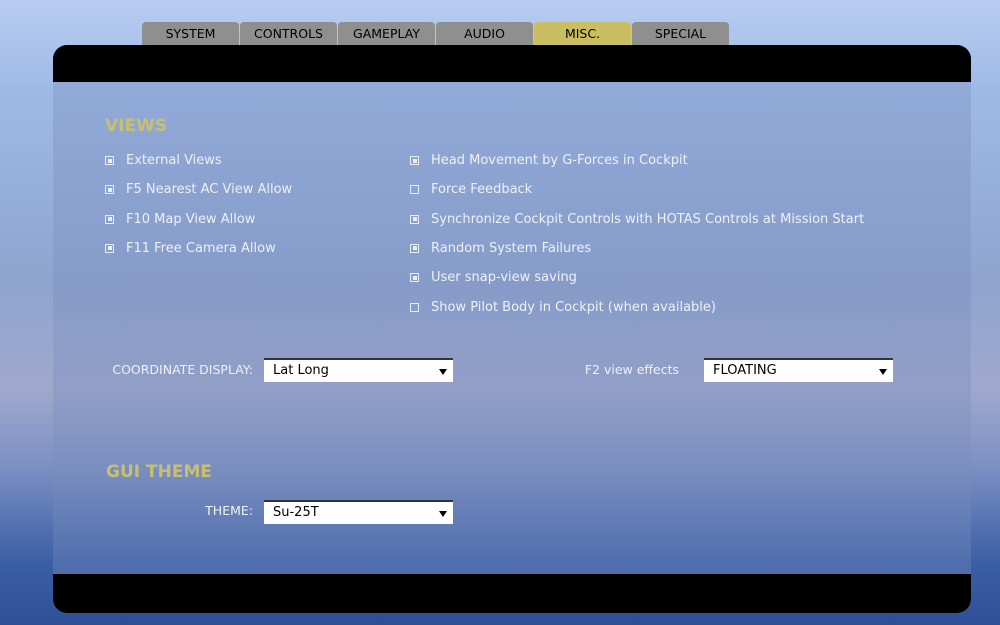 The width and height of the screenshot is (1000, 625). I want to click on checkbox-f10-map-view-allow: F10 Map View Allow, so click(180, 219).